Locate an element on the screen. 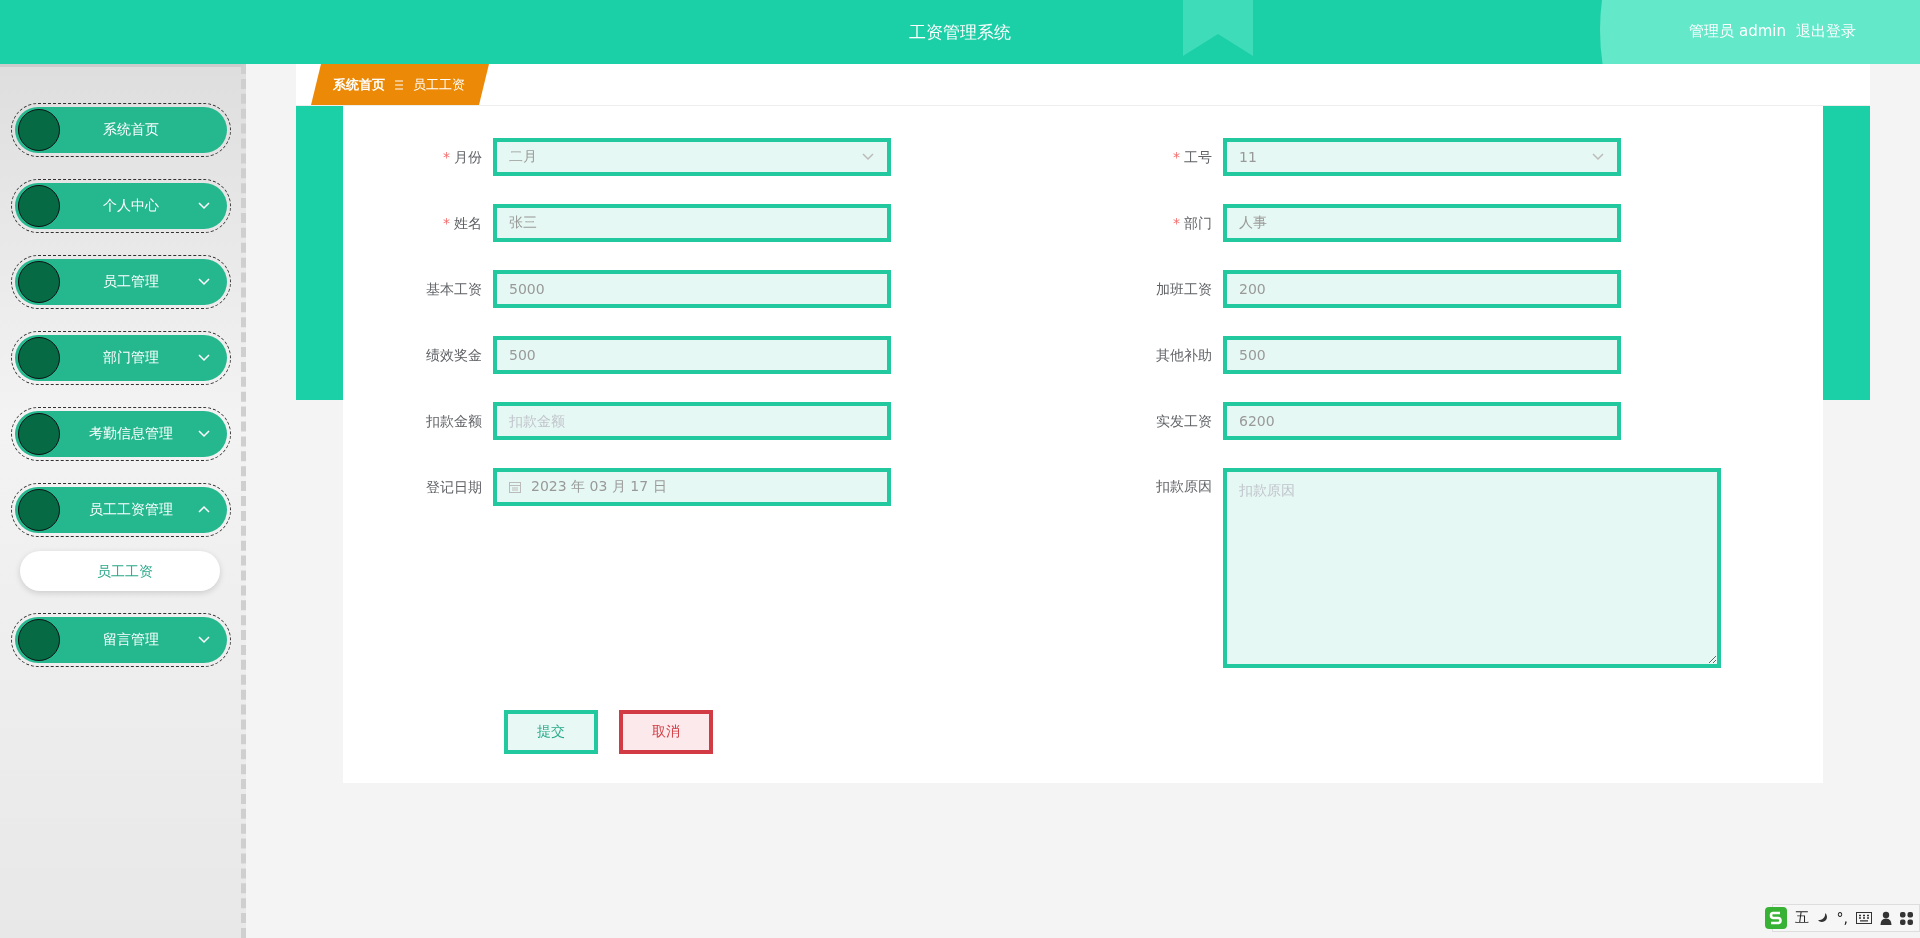 Image resolution: width=1920 pixels, height=938 pixels. ribbon-decoration is located at coordinates (1218, 28).